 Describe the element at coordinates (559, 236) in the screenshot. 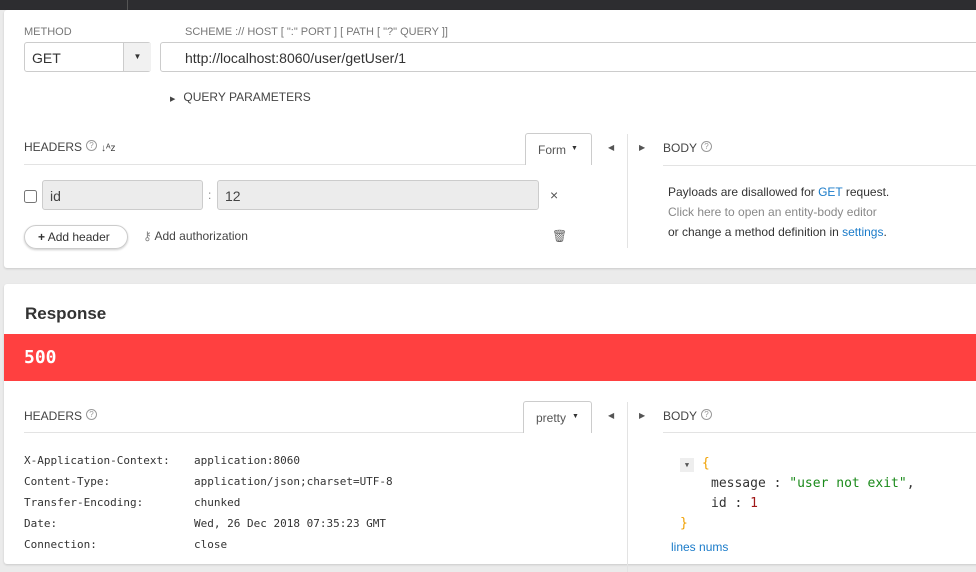

I see `trash-icon: 🗑` at that location.